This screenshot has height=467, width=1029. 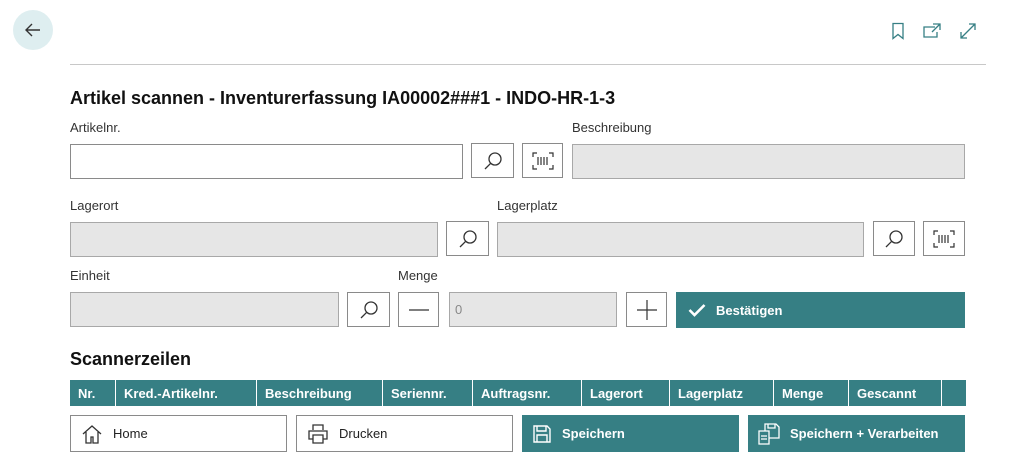 What do you see at coordinates (418, 275) in the screenshot?
I see `menge-label: Menge` at bounding box center [418, 275].